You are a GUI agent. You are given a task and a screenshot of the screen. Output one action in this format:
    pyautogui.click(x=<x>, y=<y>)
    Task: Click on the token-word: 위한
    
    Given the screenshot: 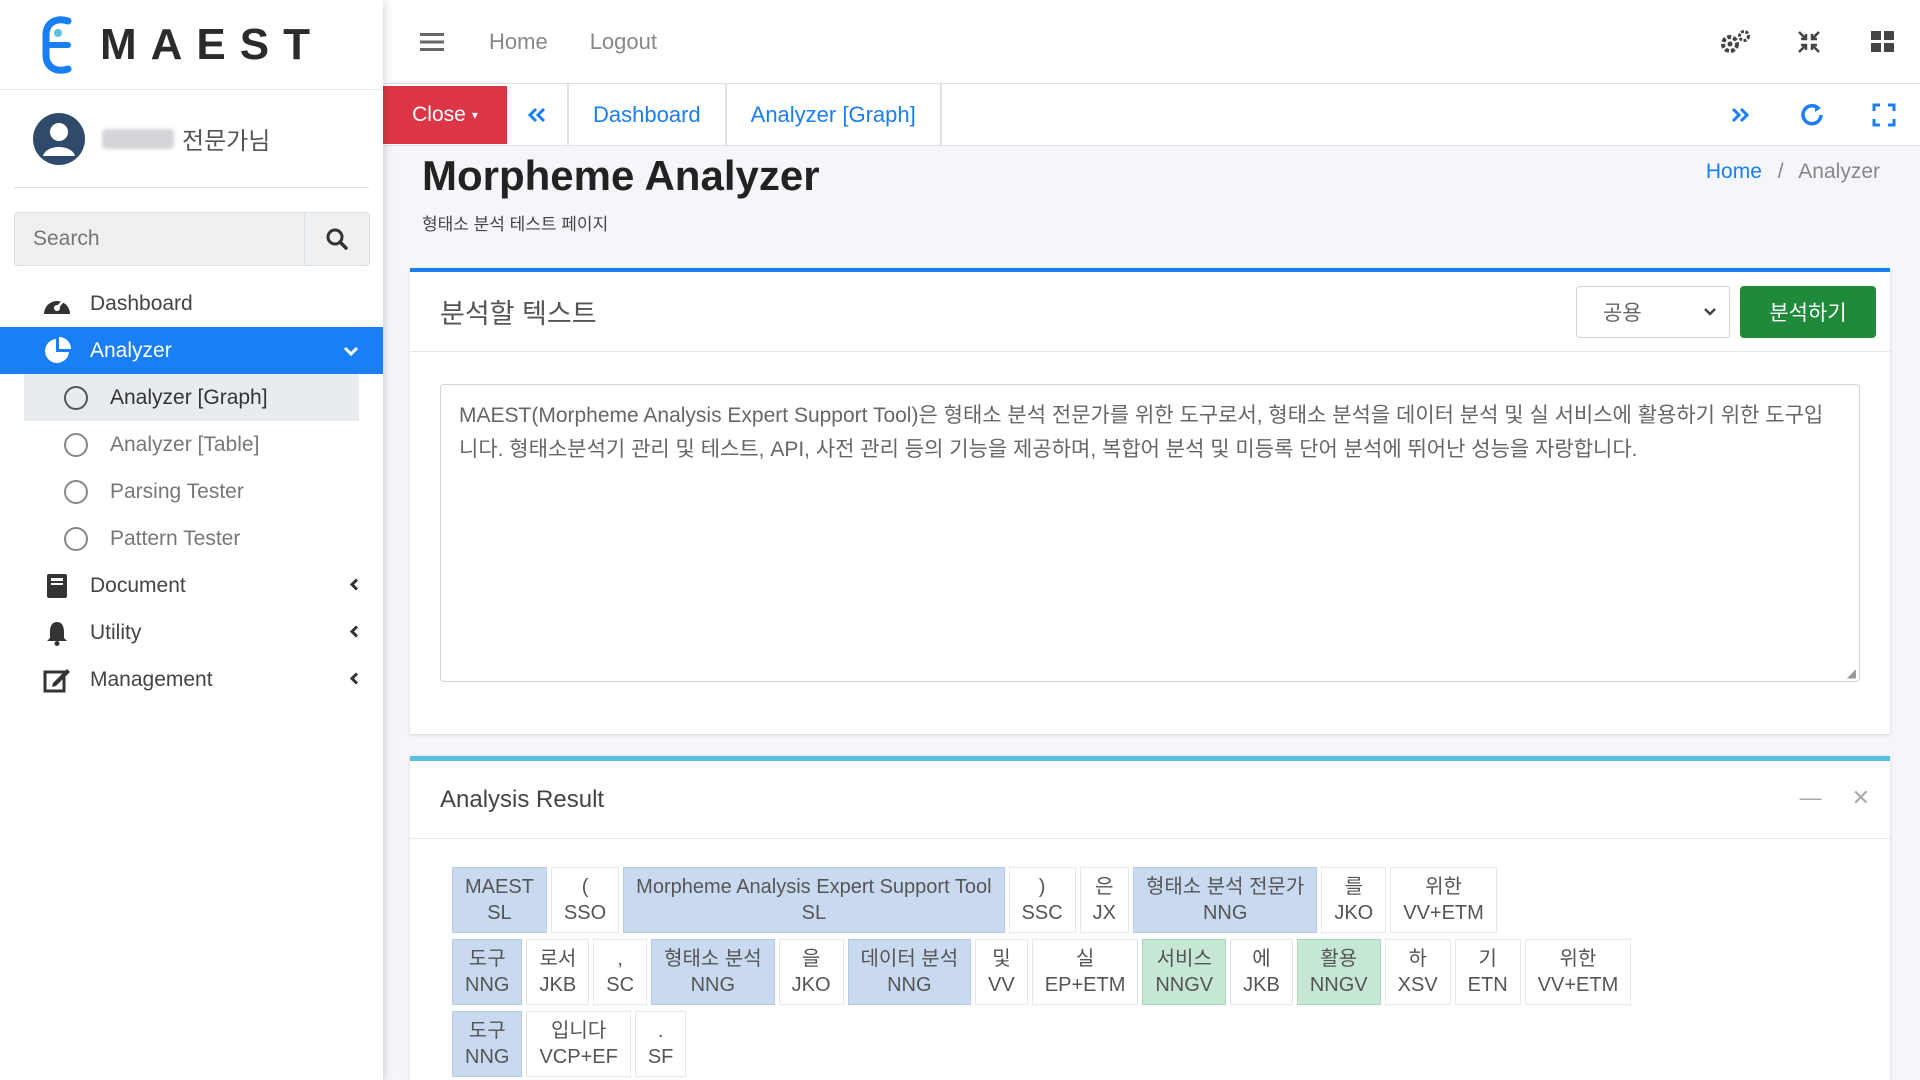 What is the action you would take?
    pyautogui.click(x=1443, y=887)
    